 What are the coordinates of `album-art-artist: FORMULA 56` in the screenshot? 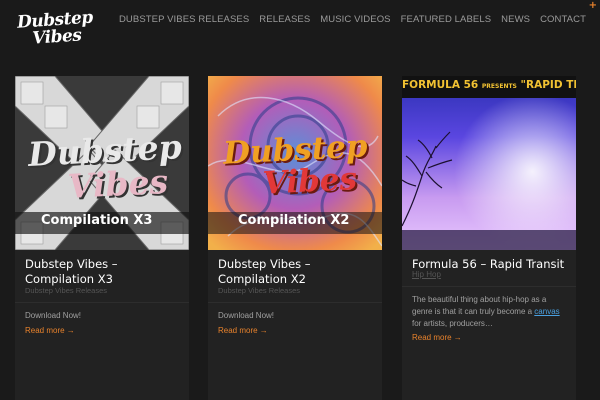 It's located at (440, 85).